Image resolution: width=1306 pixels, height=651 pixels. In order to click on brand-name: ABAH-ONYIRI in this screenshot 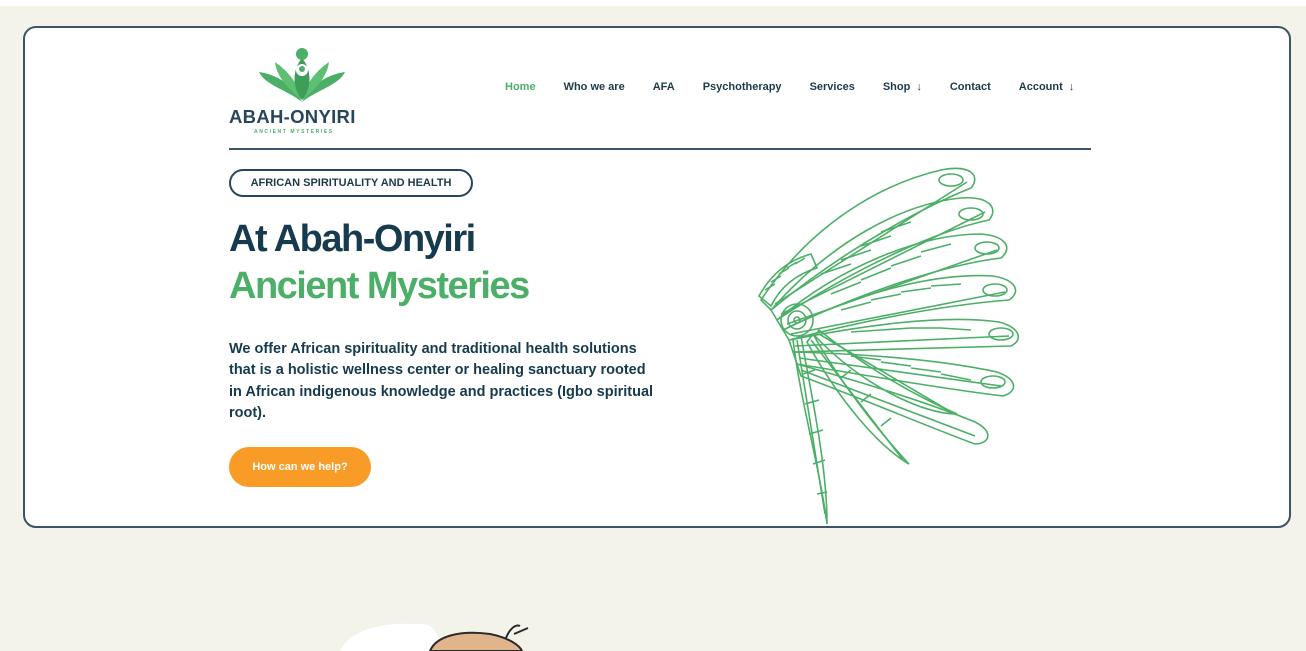, I will do `click(292, 116)`.